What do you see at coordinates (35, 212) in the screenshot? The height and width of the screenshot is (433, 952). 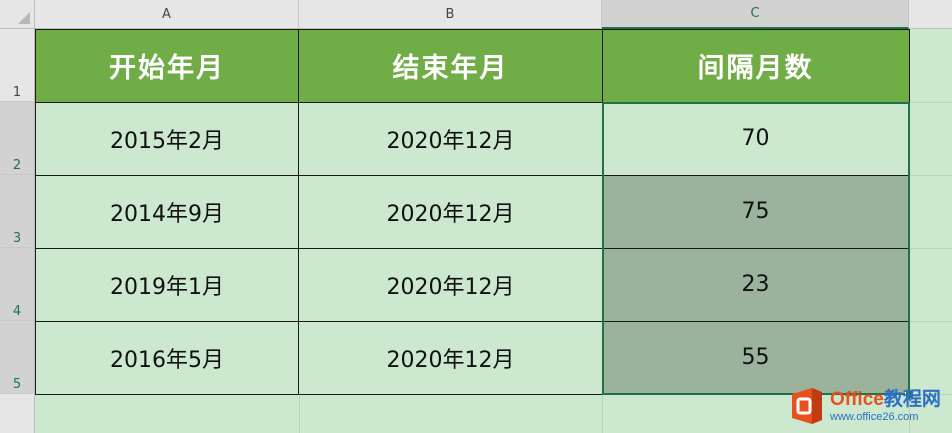 I see `table-border-left` at bounding box center [35, 212].